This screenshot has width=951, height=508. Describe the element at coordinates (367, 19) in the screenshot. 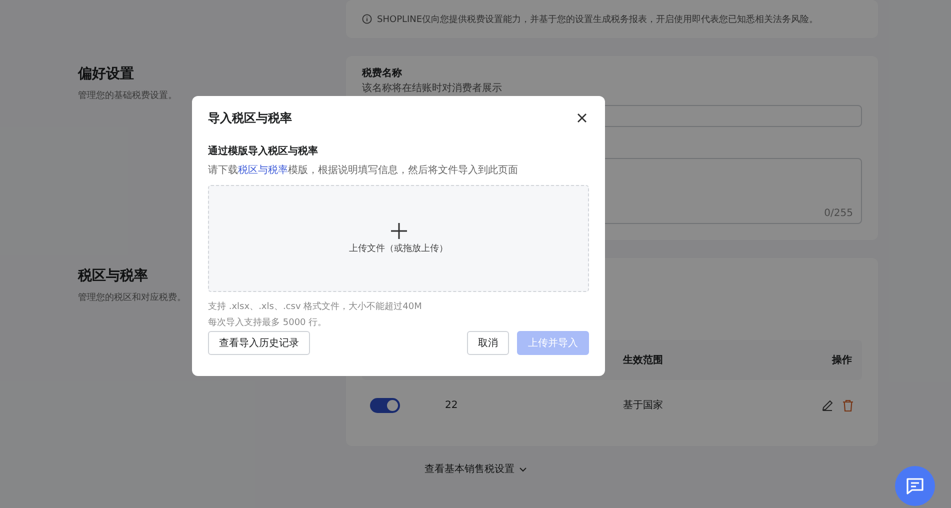

I see `info-icon` at that location.